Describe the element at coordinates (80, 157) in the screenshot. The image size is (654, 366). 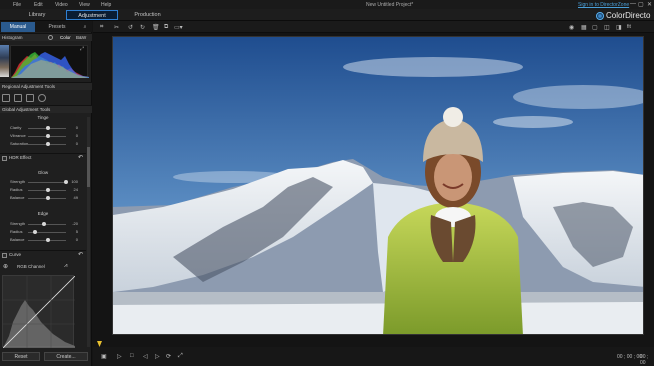
I see `reset-icon: ↶` at that location.